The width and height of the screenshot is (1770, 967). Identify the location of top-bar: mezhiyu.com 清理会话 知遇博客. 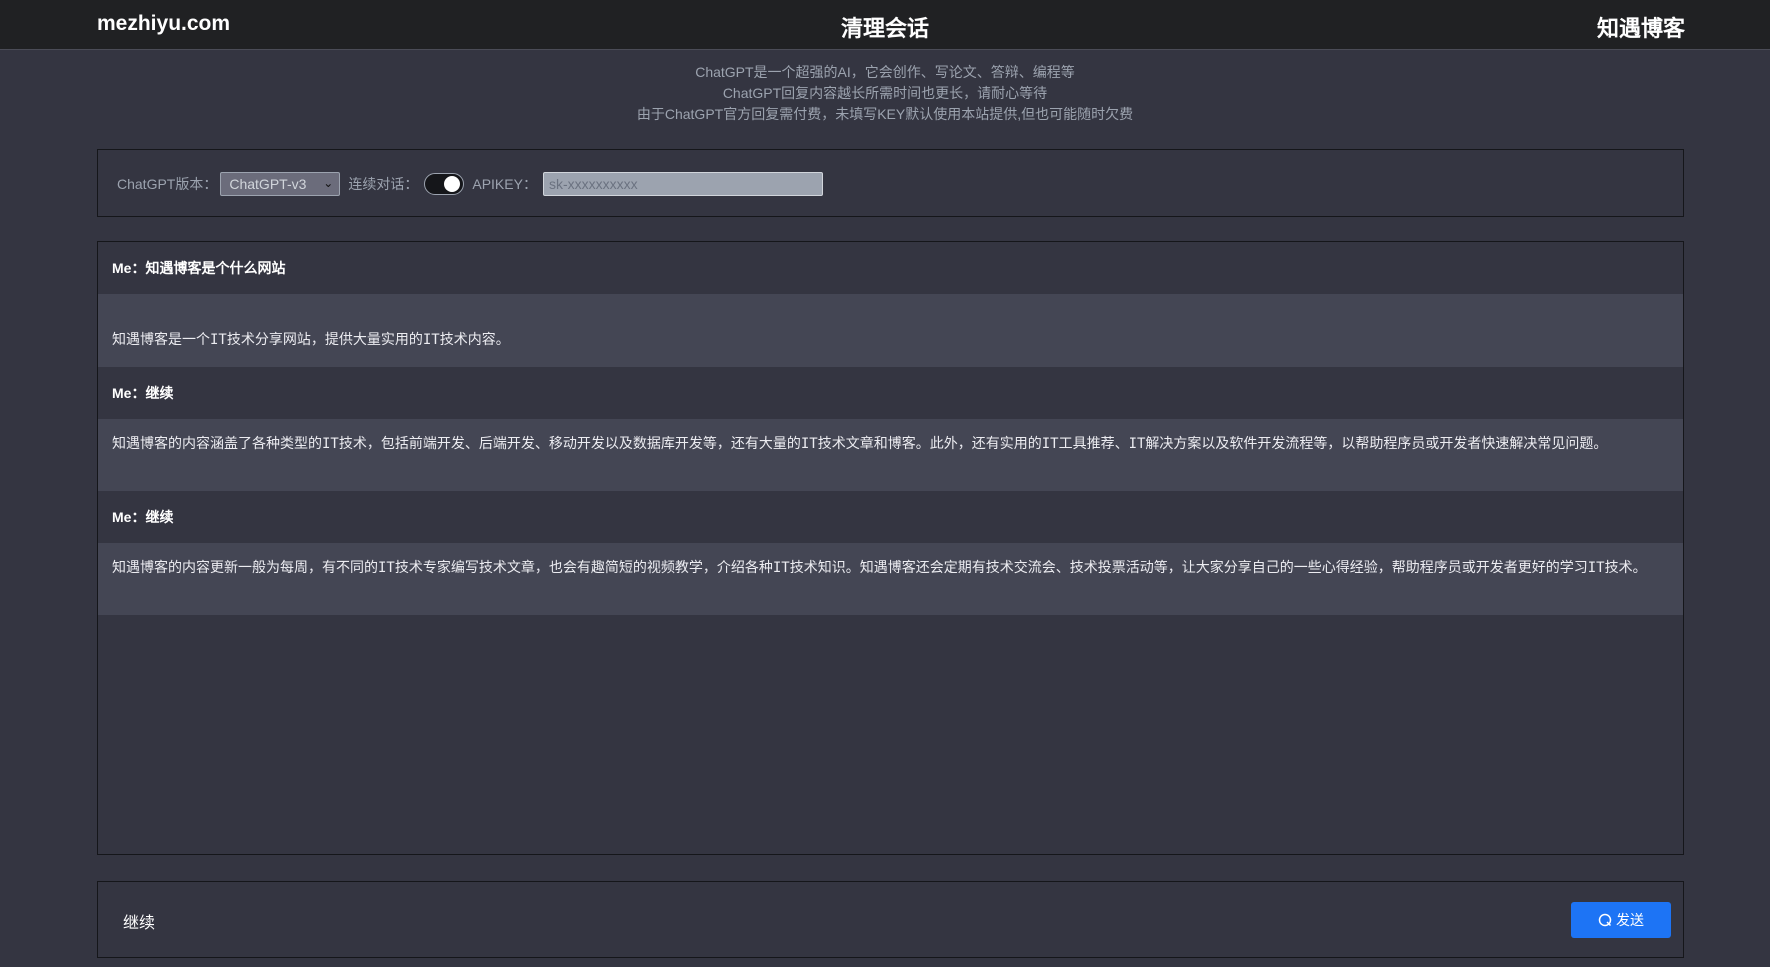
(885, 25).